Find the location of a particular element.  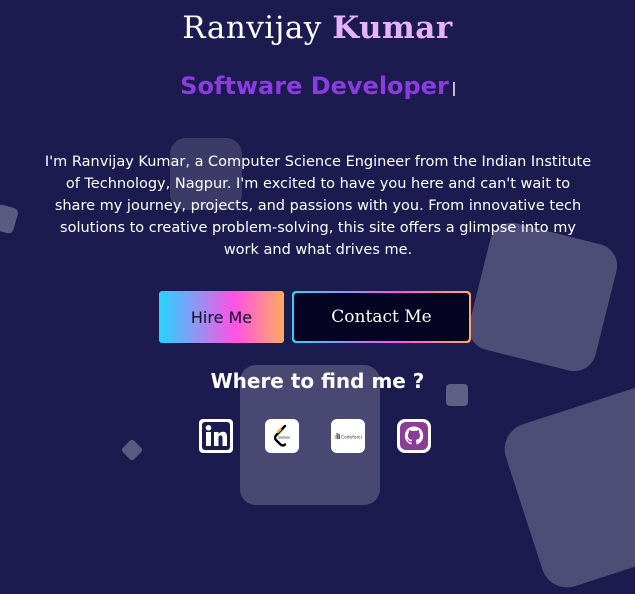

linkedin-icon is located at coordinates (216, 436).